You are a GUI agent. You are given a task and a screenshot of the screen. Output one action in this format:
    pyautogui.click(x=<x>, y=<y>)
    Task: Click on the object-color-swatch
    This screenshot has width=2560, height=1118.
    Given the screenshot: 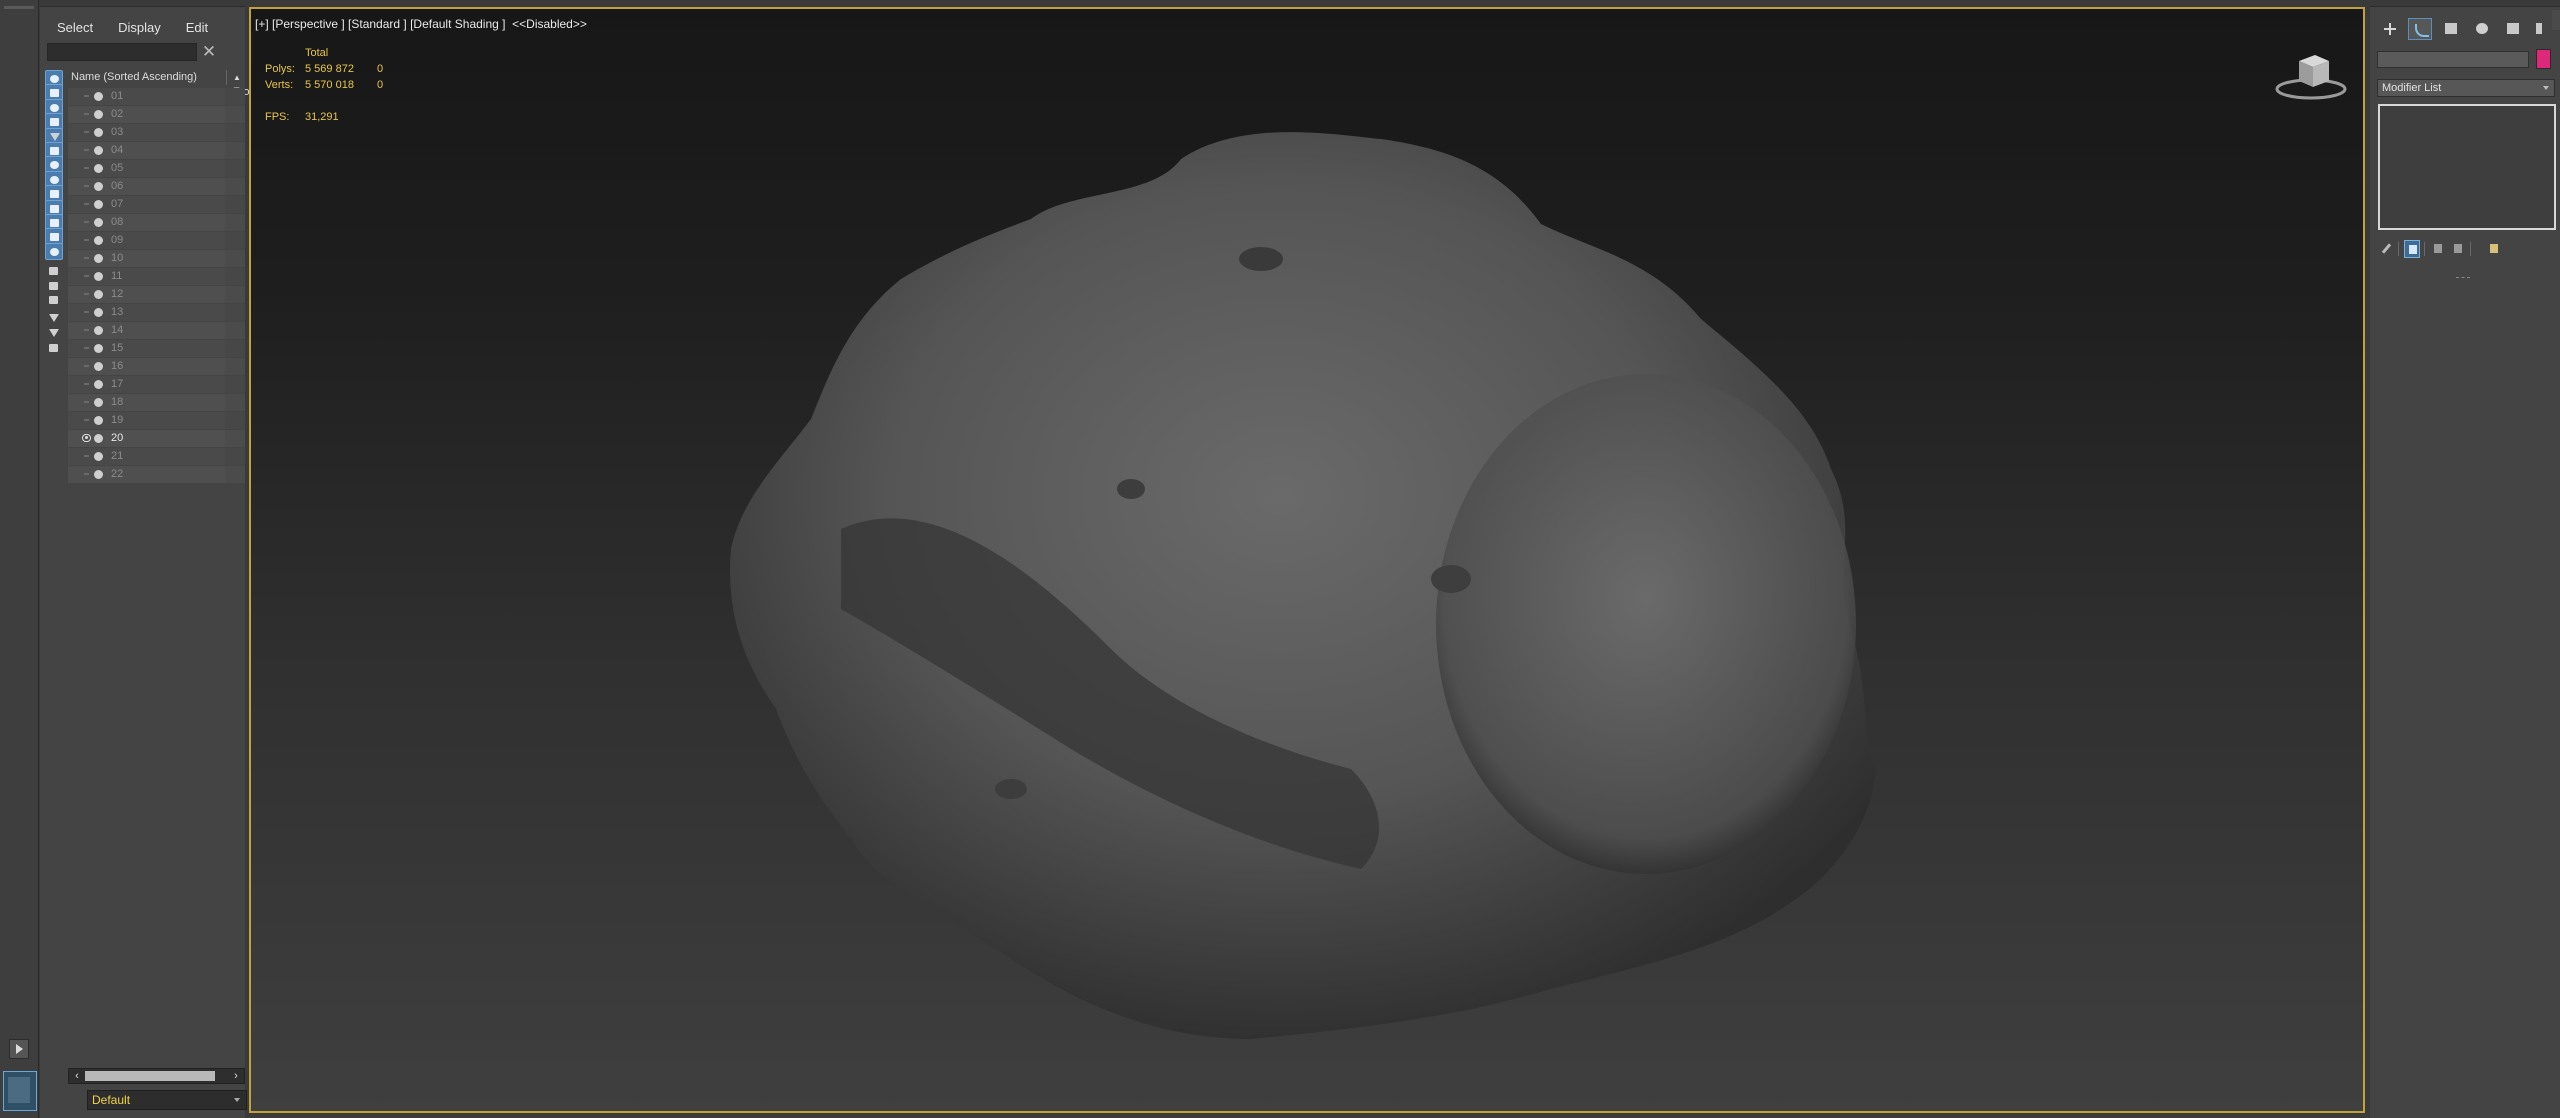 What is the action you would take?
    pyautogui.click(x=2543, y=59)
    